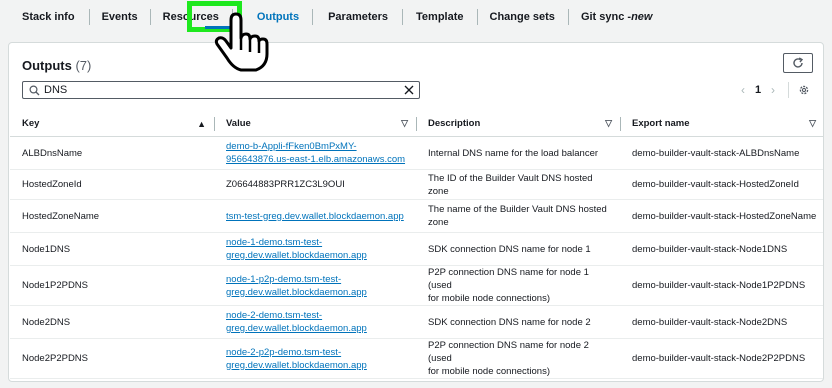 The image size is (832, 388). I want to click on cell-description: SDK connection DNS name for node 1, so click(518, 249).